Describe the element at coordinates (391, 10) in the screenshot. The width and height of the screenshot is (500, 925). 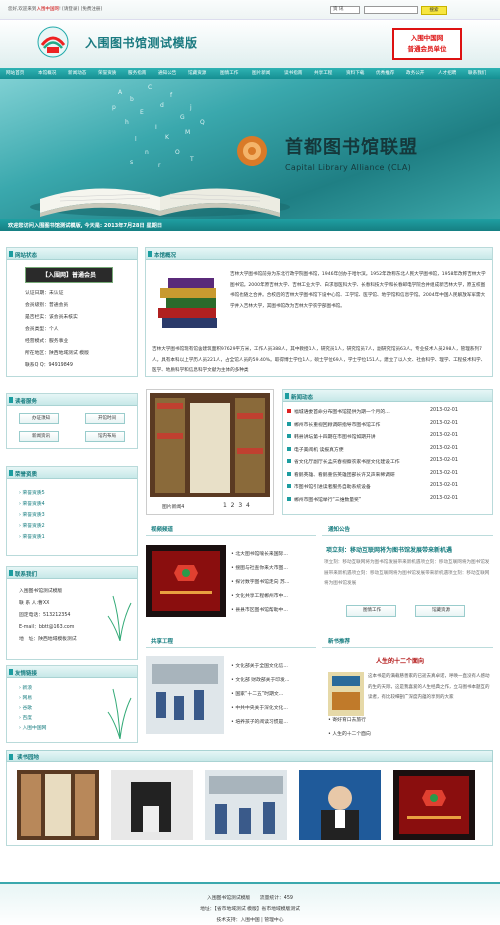
I see `search-input` at that location.